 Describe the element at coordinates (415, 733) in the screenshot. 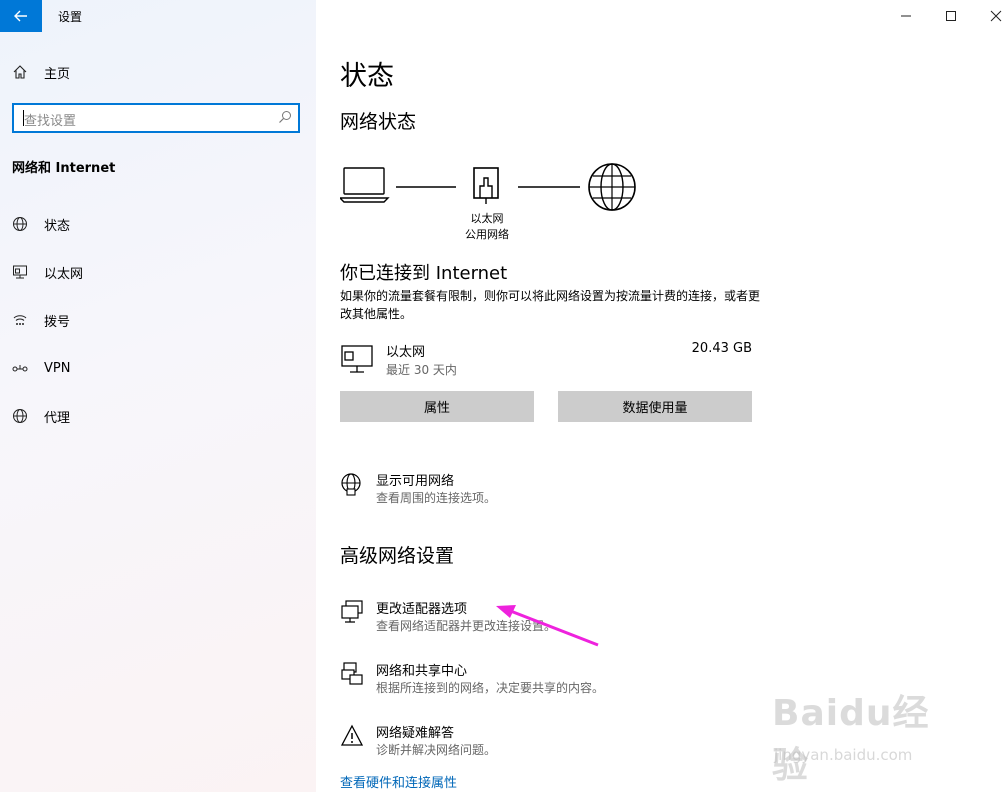

I see `troubleshooter-title: 网络疑难解答` at that location.